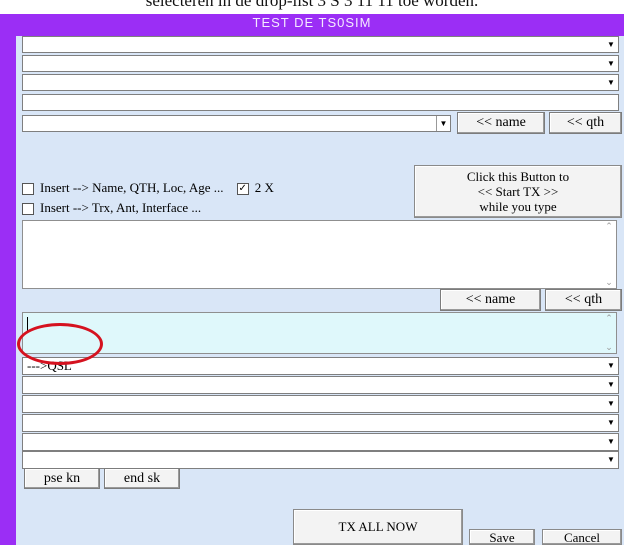 This screenshot has width=624, height=545. Describe the element at coordinates (312, 22) in the screenshot. I see `window-title: TEST DE TS0SIM` at that location.